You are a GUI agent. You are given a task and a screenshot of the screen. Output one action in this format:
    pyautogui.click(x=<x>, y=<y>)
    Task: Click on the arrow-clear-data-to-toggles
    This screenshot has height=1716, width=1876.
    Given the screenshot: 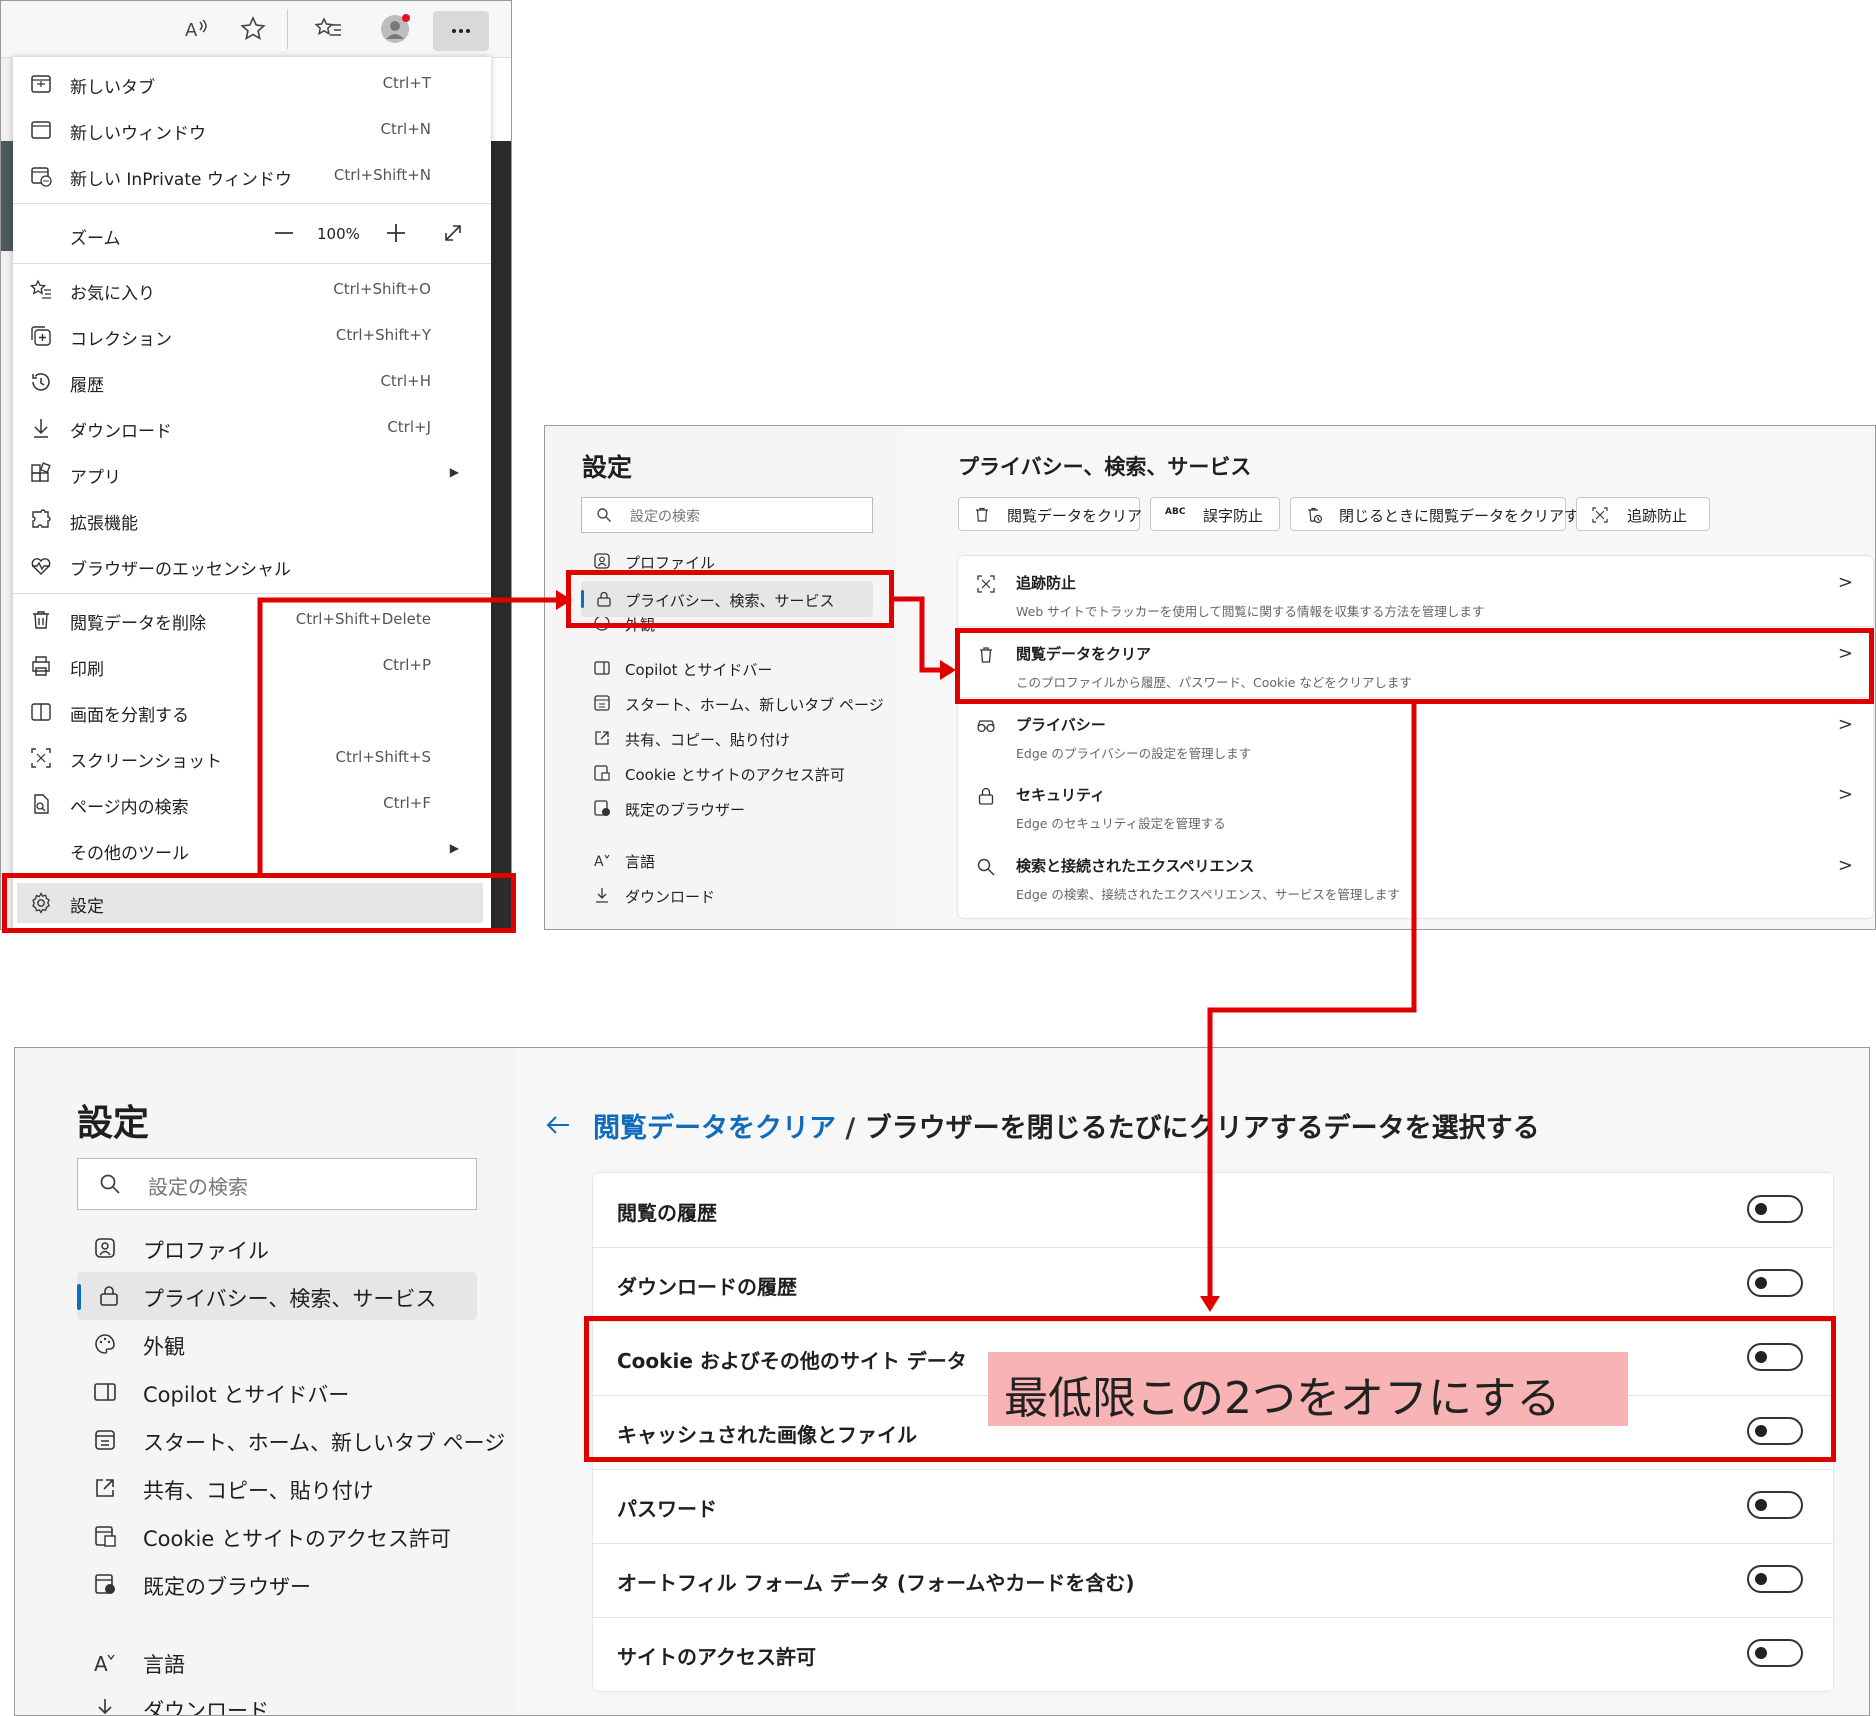 What is the action you would take?
    pyautogui.click(x=1312, y=1002)
    